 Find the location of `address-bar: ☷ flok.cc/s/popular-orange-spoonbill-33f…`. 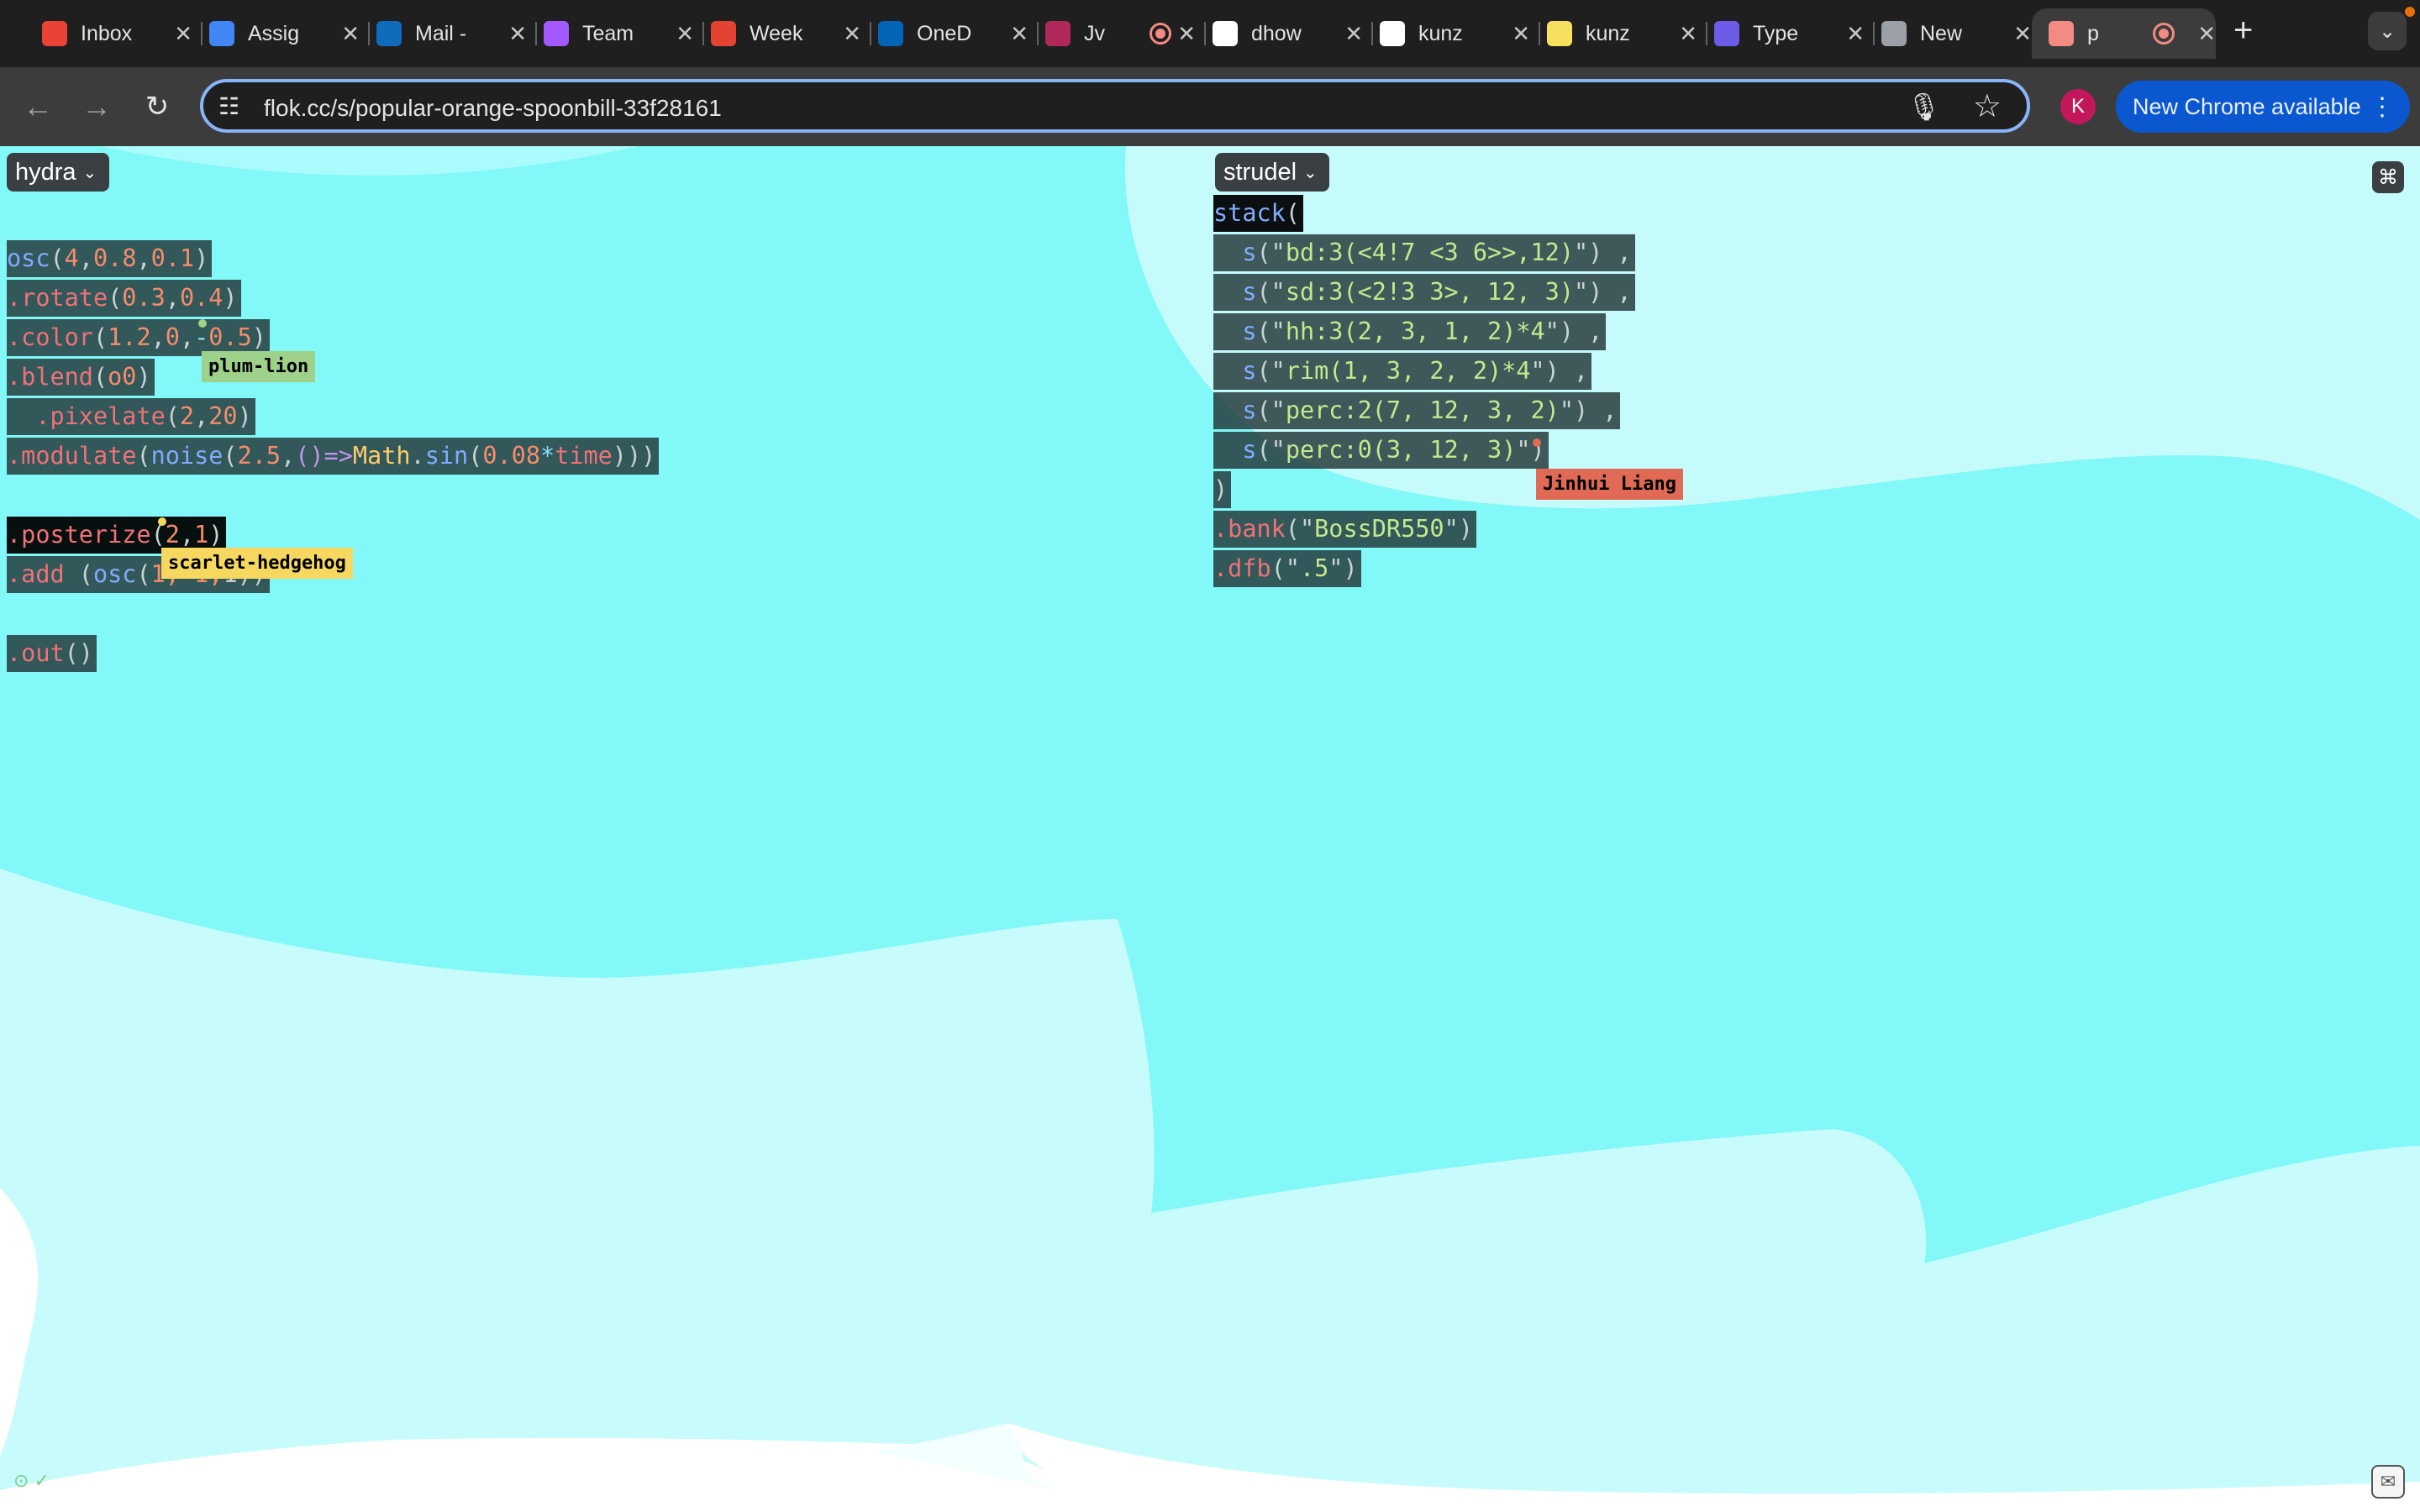

address-bar: ☷ flok.cc/s/popular-orange-spoonbill-33f… is located at coordinates (1115, 106).